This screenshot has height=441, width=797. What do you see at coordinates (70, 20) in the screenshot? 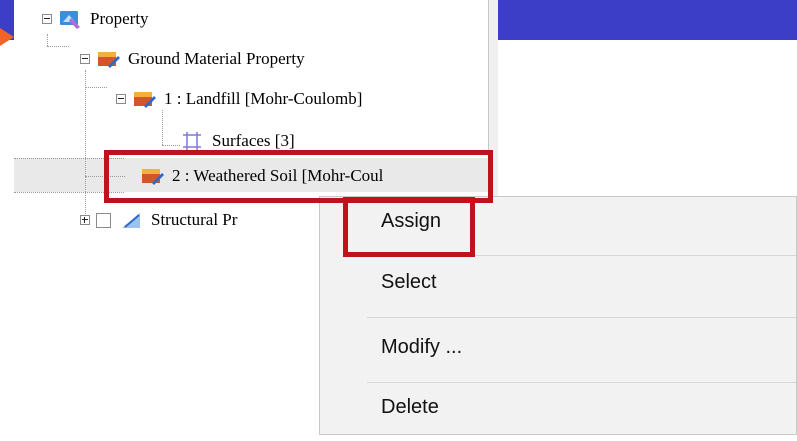
I see `property-icon` at bounding box center [70, 20].